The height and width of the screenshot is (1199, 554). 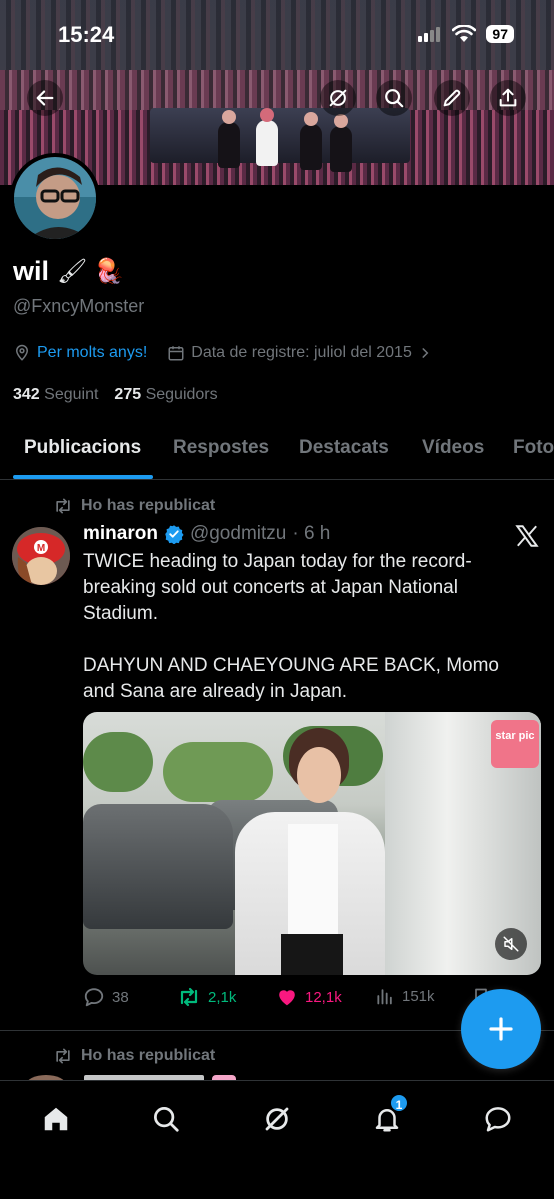 What do you see at coordinates (429, 34) in the screenshot?
I see `signal-icon` at bounding box center [429, 34].